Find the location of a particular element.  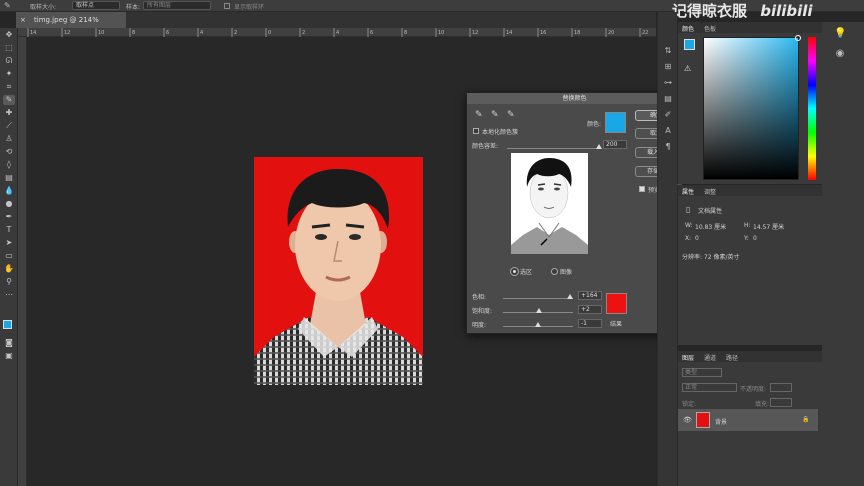

lightness-slider-thumb is located at coordinates (537, 324).